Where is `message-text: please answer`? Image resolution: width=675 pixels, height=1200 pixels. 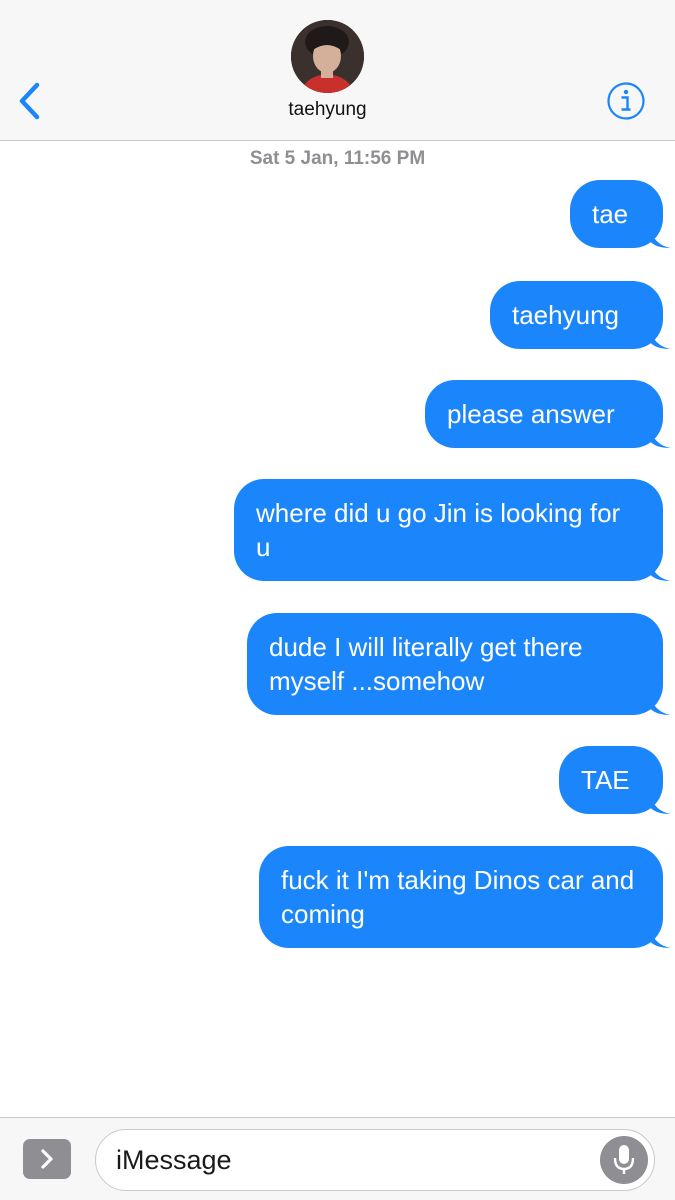
message-text: please answer is located at coordinates (531, 414).